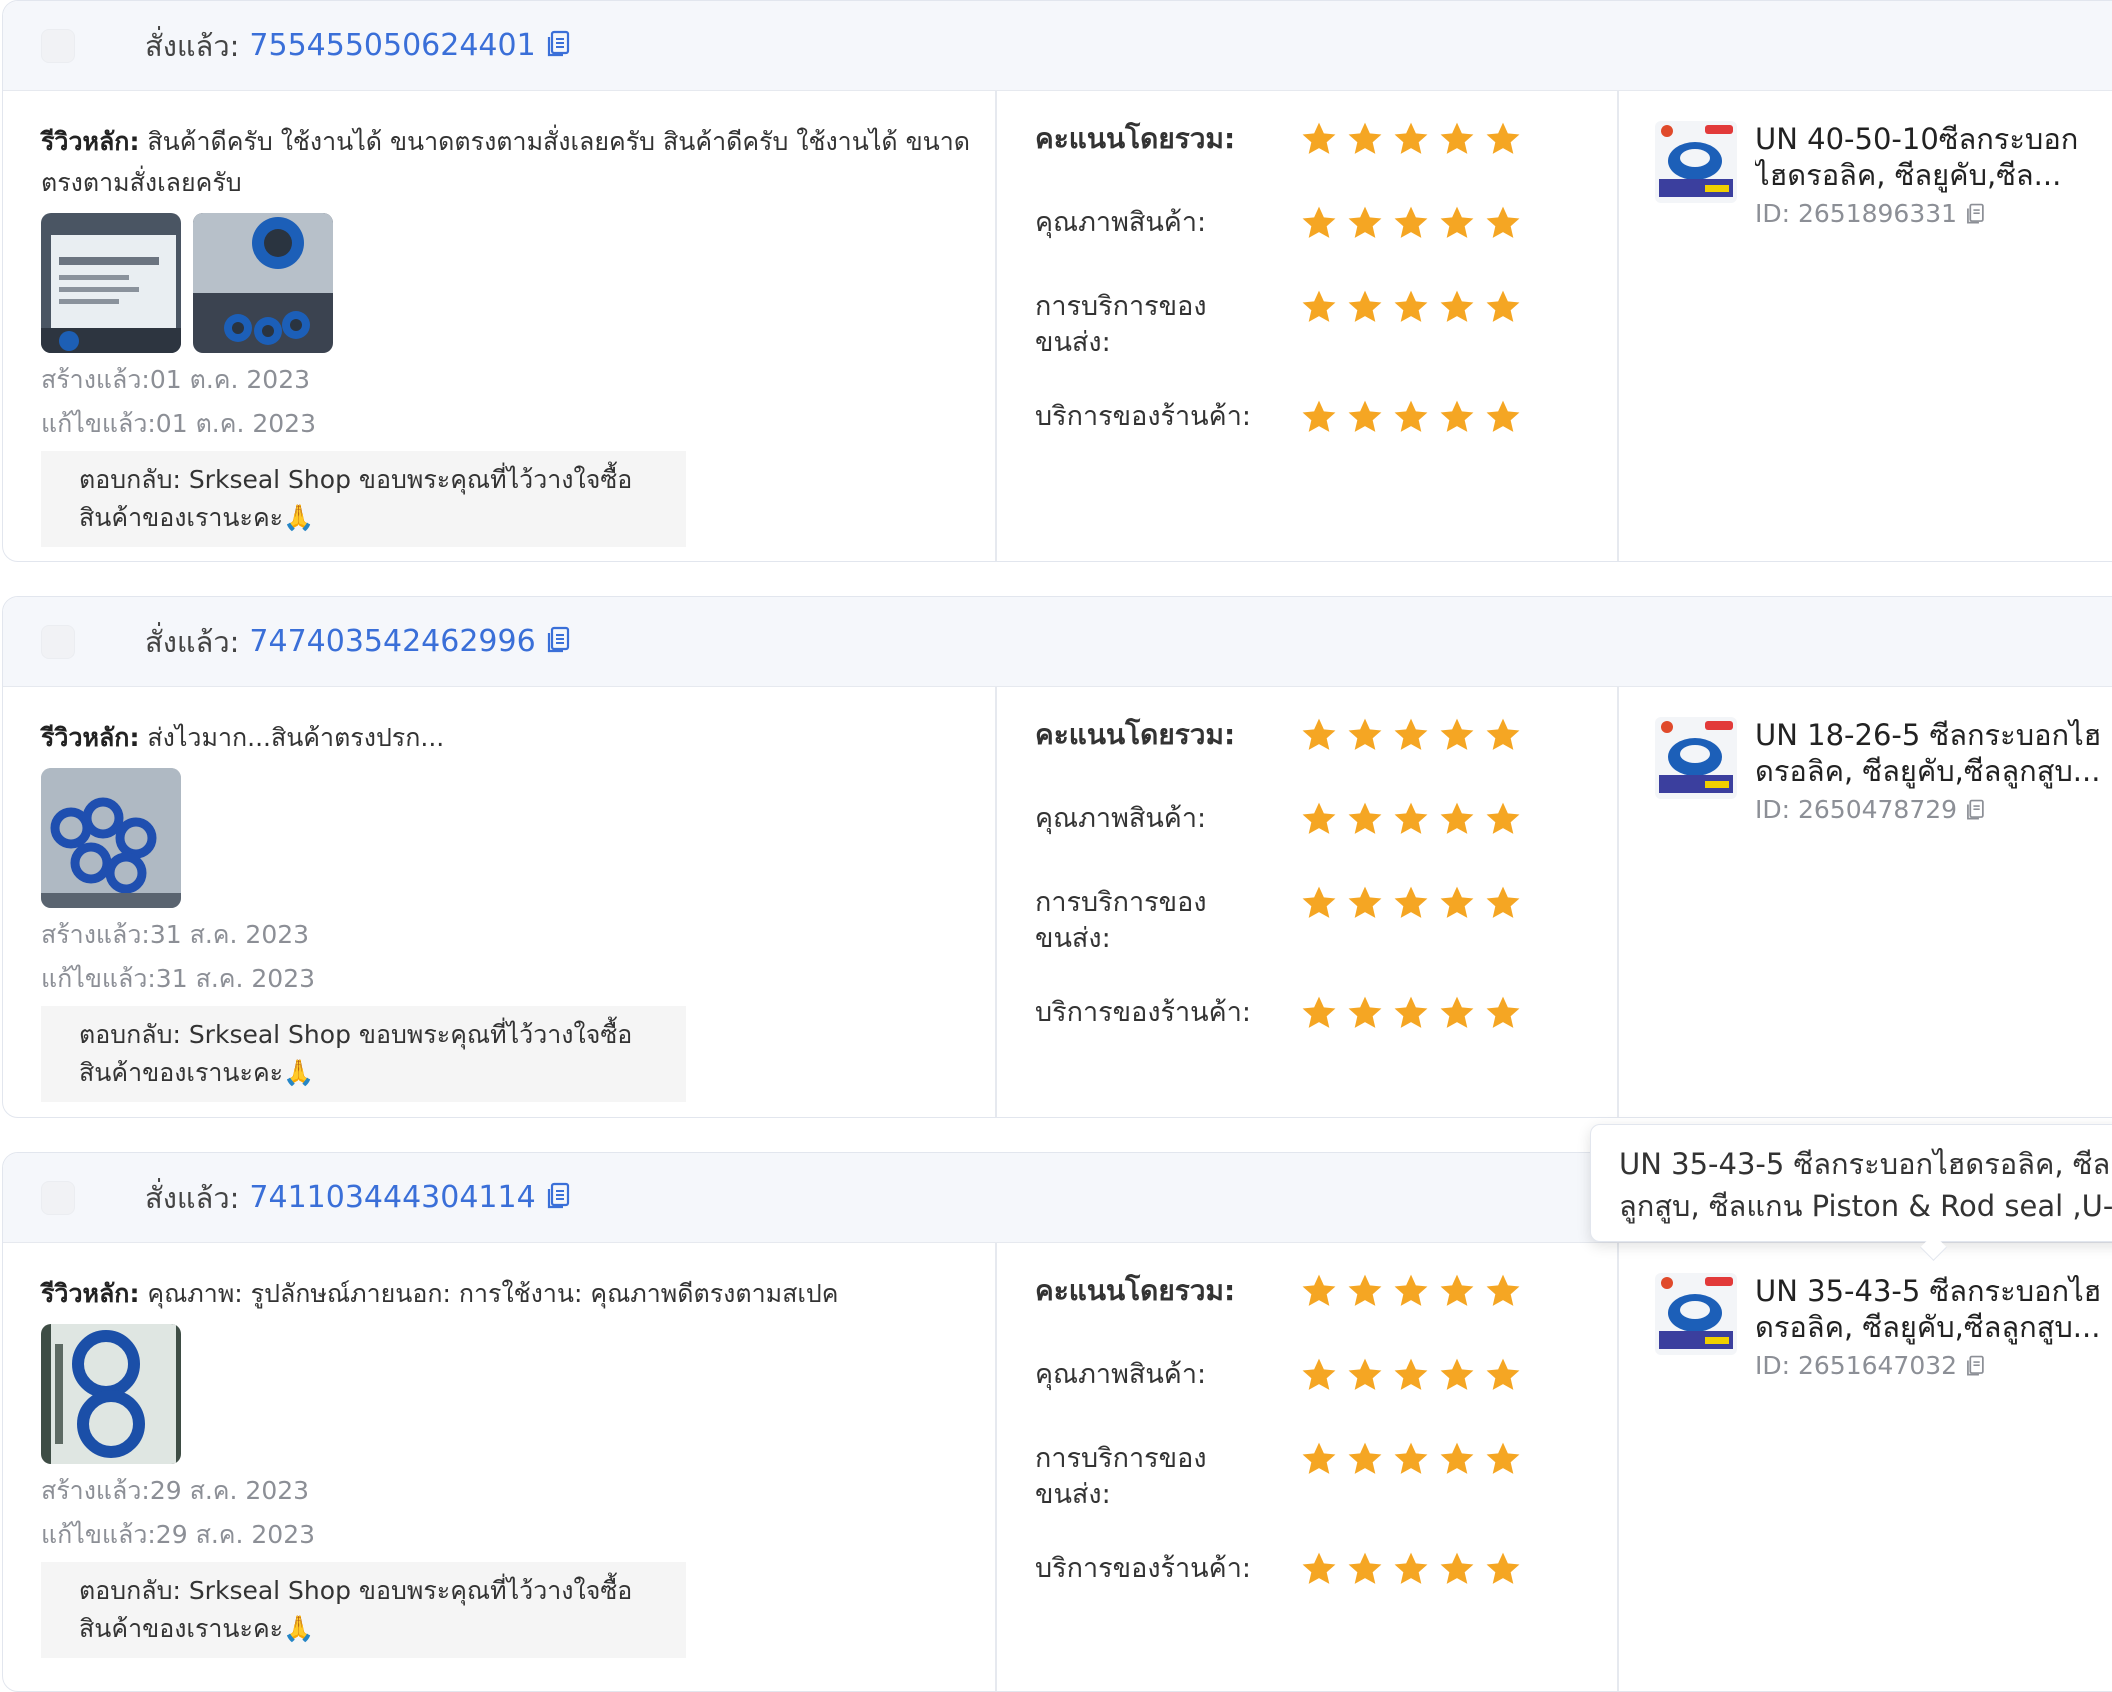 Image resolution: width=2112 pixels, height=1692 pixels. I want to click on order-number-link: 755455050624401, so click(392, 45).